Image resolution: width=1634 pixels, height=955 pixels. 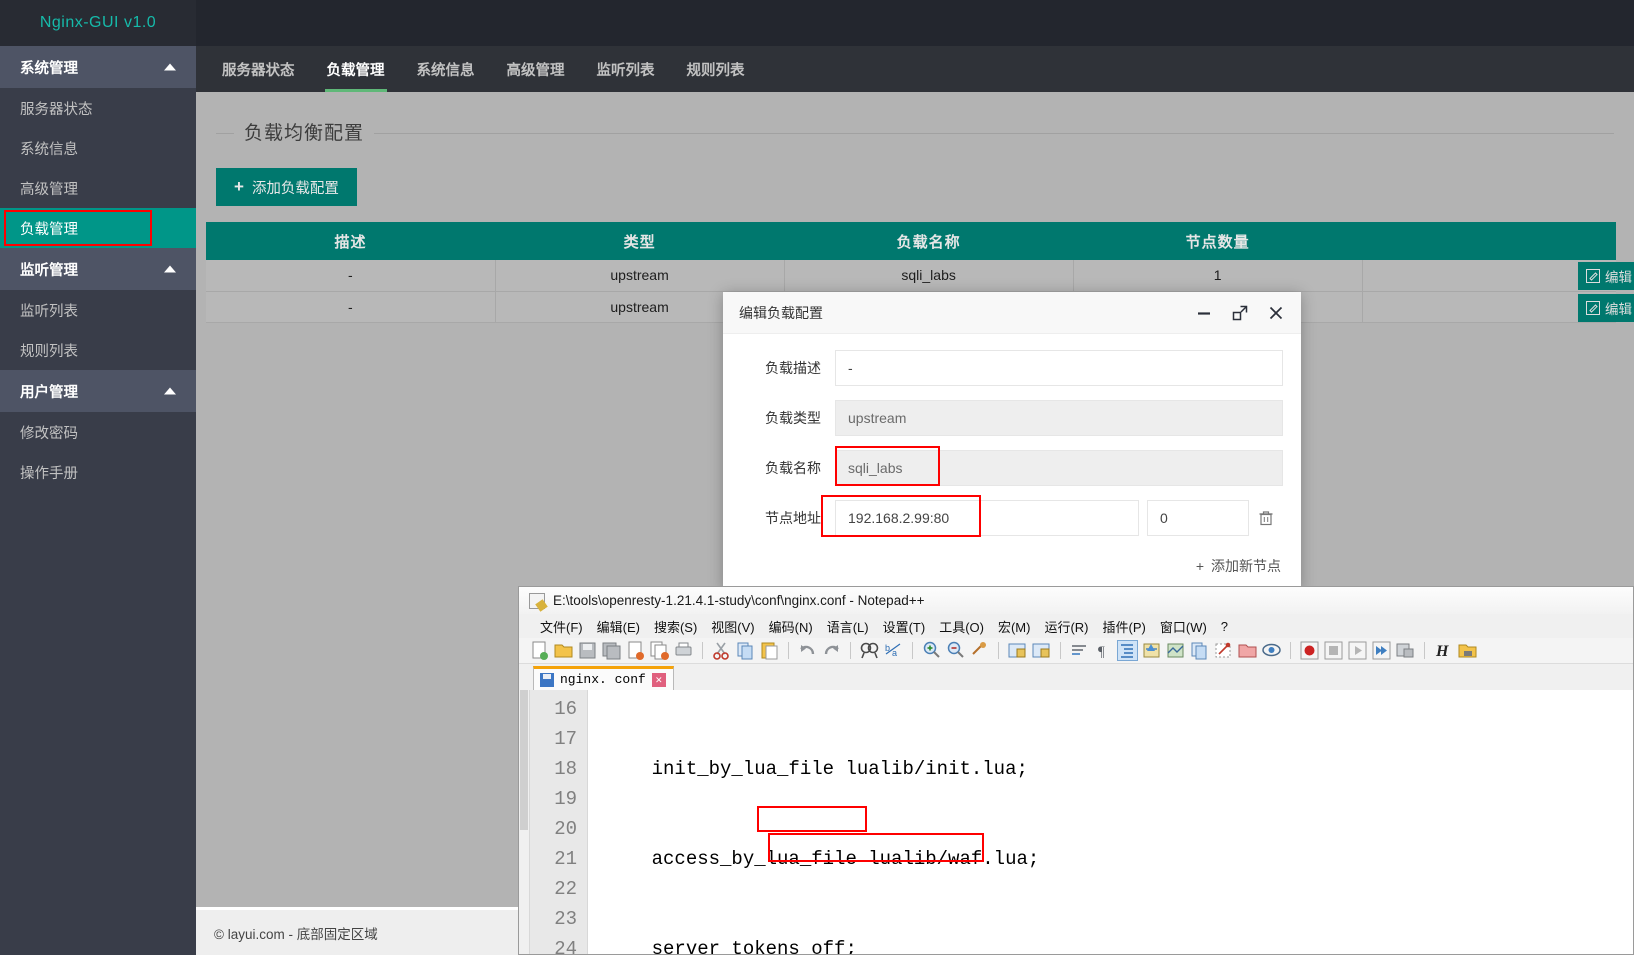 What do you see at coordinates (869, 650) in the screenshot?
I see `find-icon` at bounding box center [869, 650].